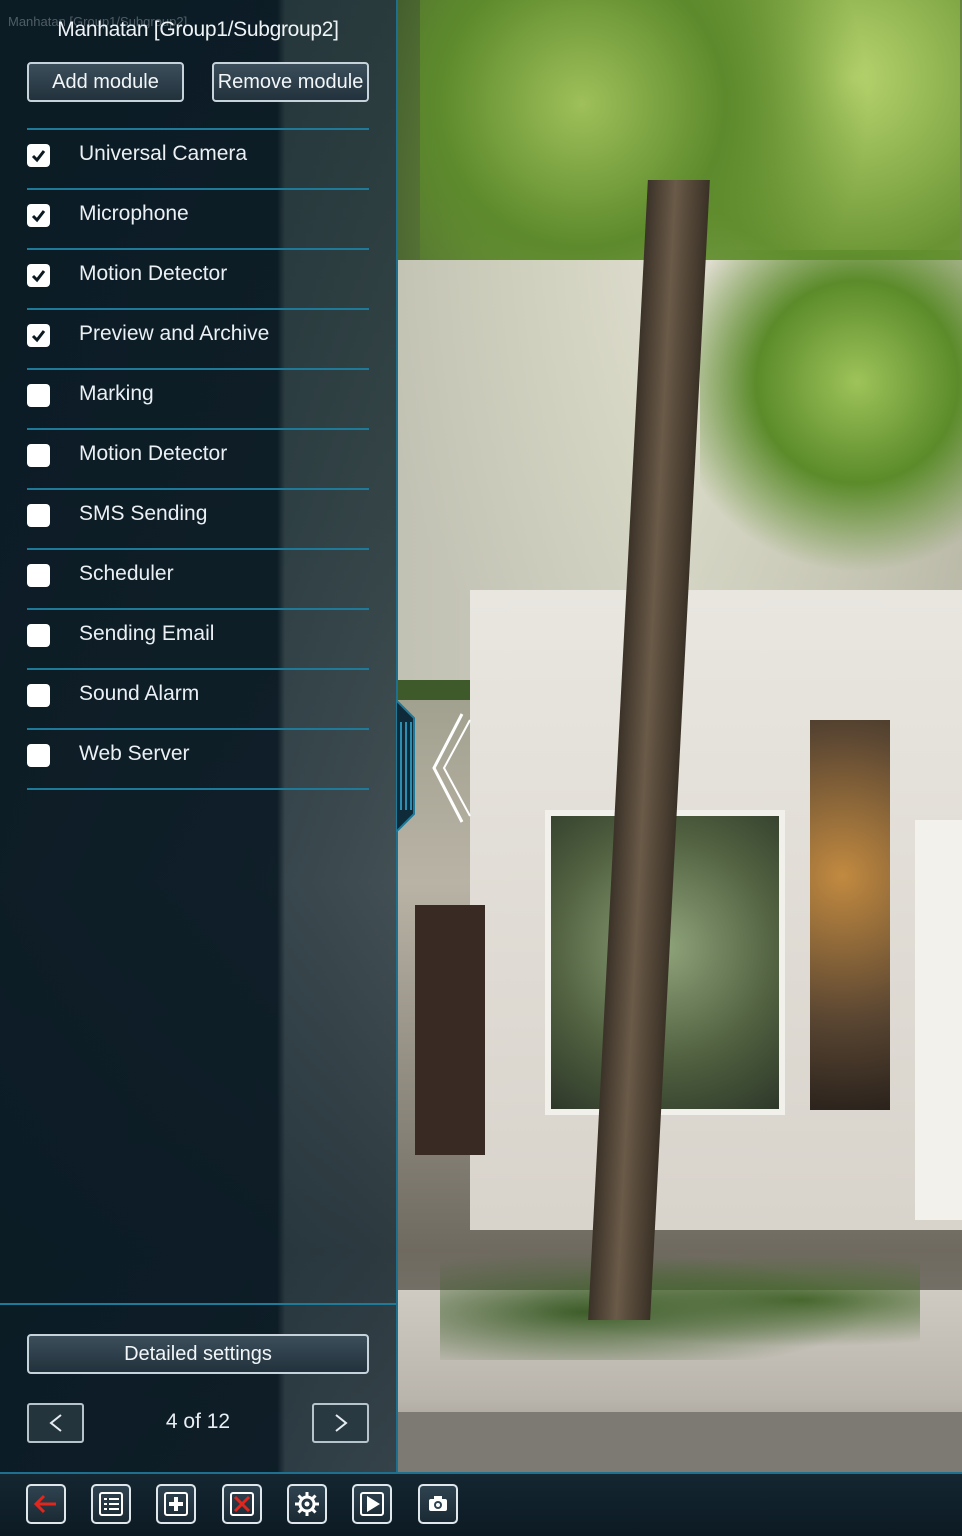 The height and width of the screenshot is (1536, 962). I want to click on curb, so click(680, 1442).